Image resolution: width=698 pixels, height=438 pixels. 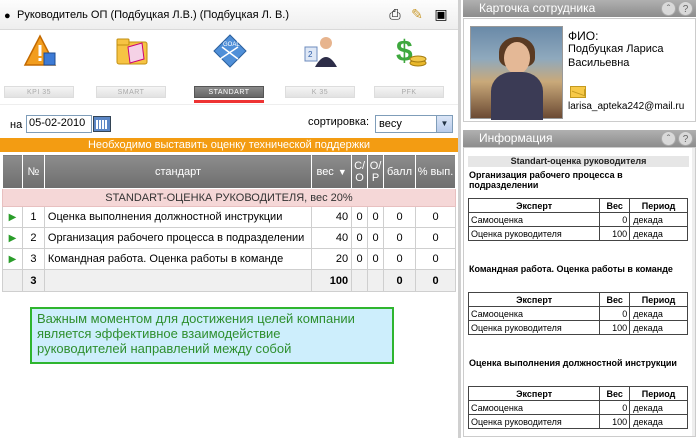 I want to click on info-heading: Standart-оценка руководителя, so click(x=578, y=161).